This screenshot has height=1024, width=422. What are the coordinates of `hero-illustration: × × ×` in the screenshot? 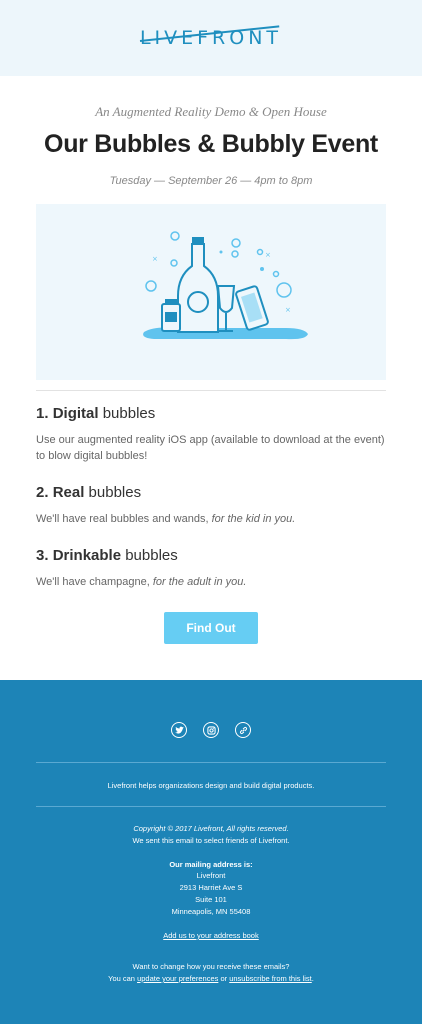 It's located at (211, 292).